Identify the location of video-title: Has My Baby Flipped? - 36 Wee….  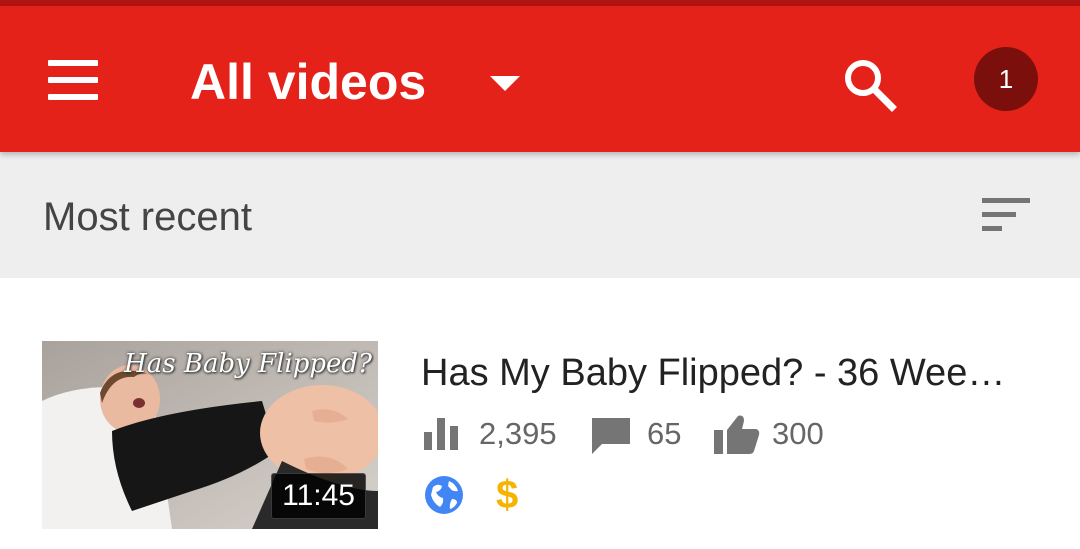
(731, 373).